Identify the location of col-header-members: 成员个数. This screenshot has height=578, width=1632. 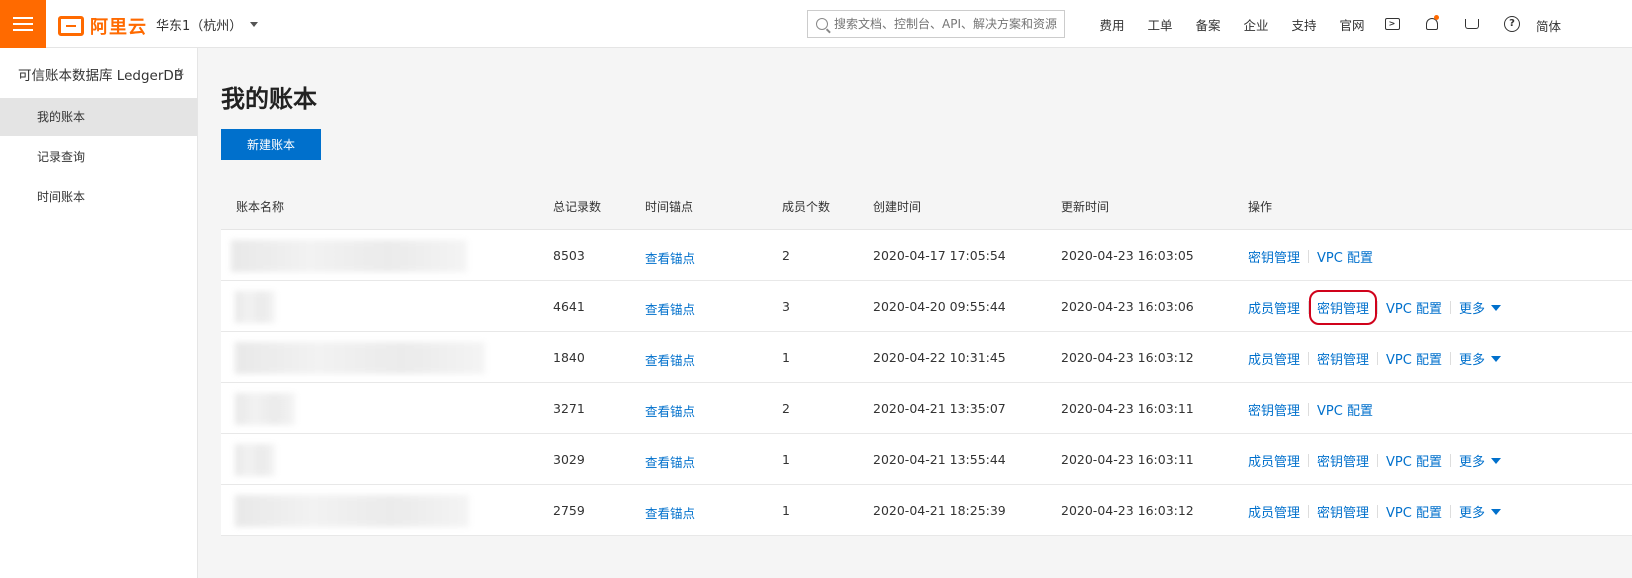
(806, 207).